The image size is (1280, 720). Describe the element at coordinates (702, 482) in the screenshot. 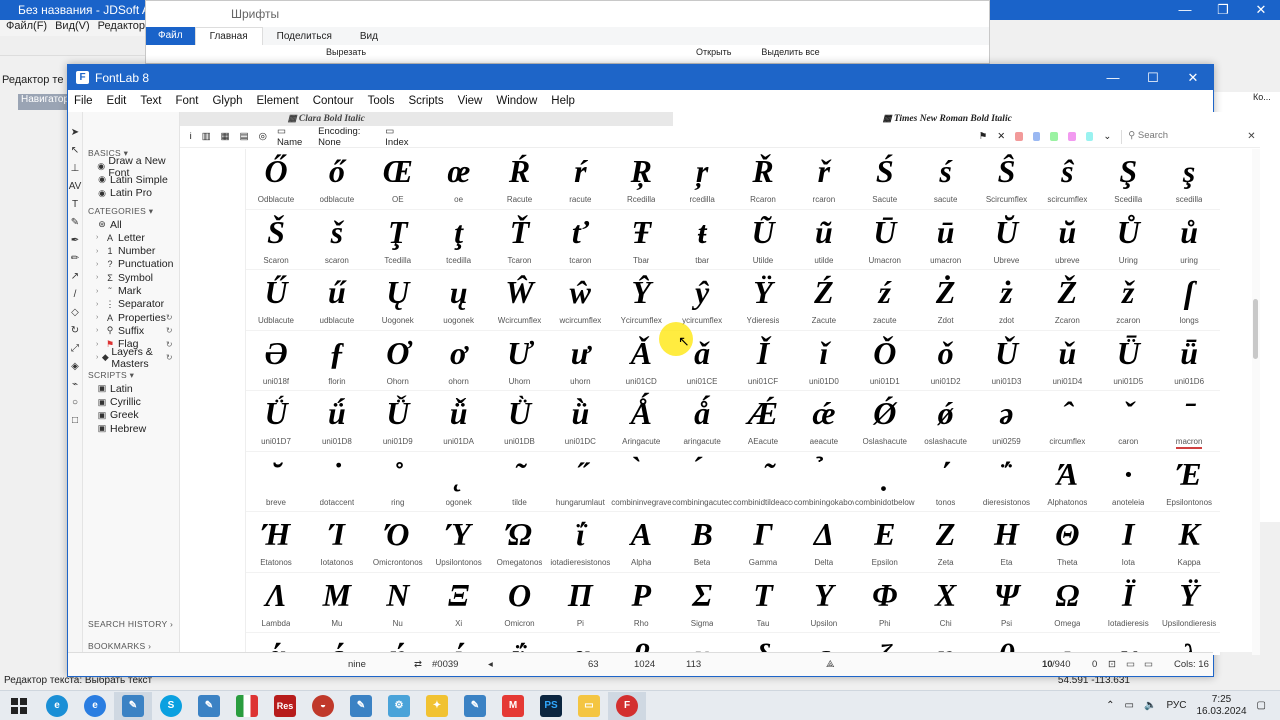

I see `glyph-cell: ́combiningacutecent` at that location.